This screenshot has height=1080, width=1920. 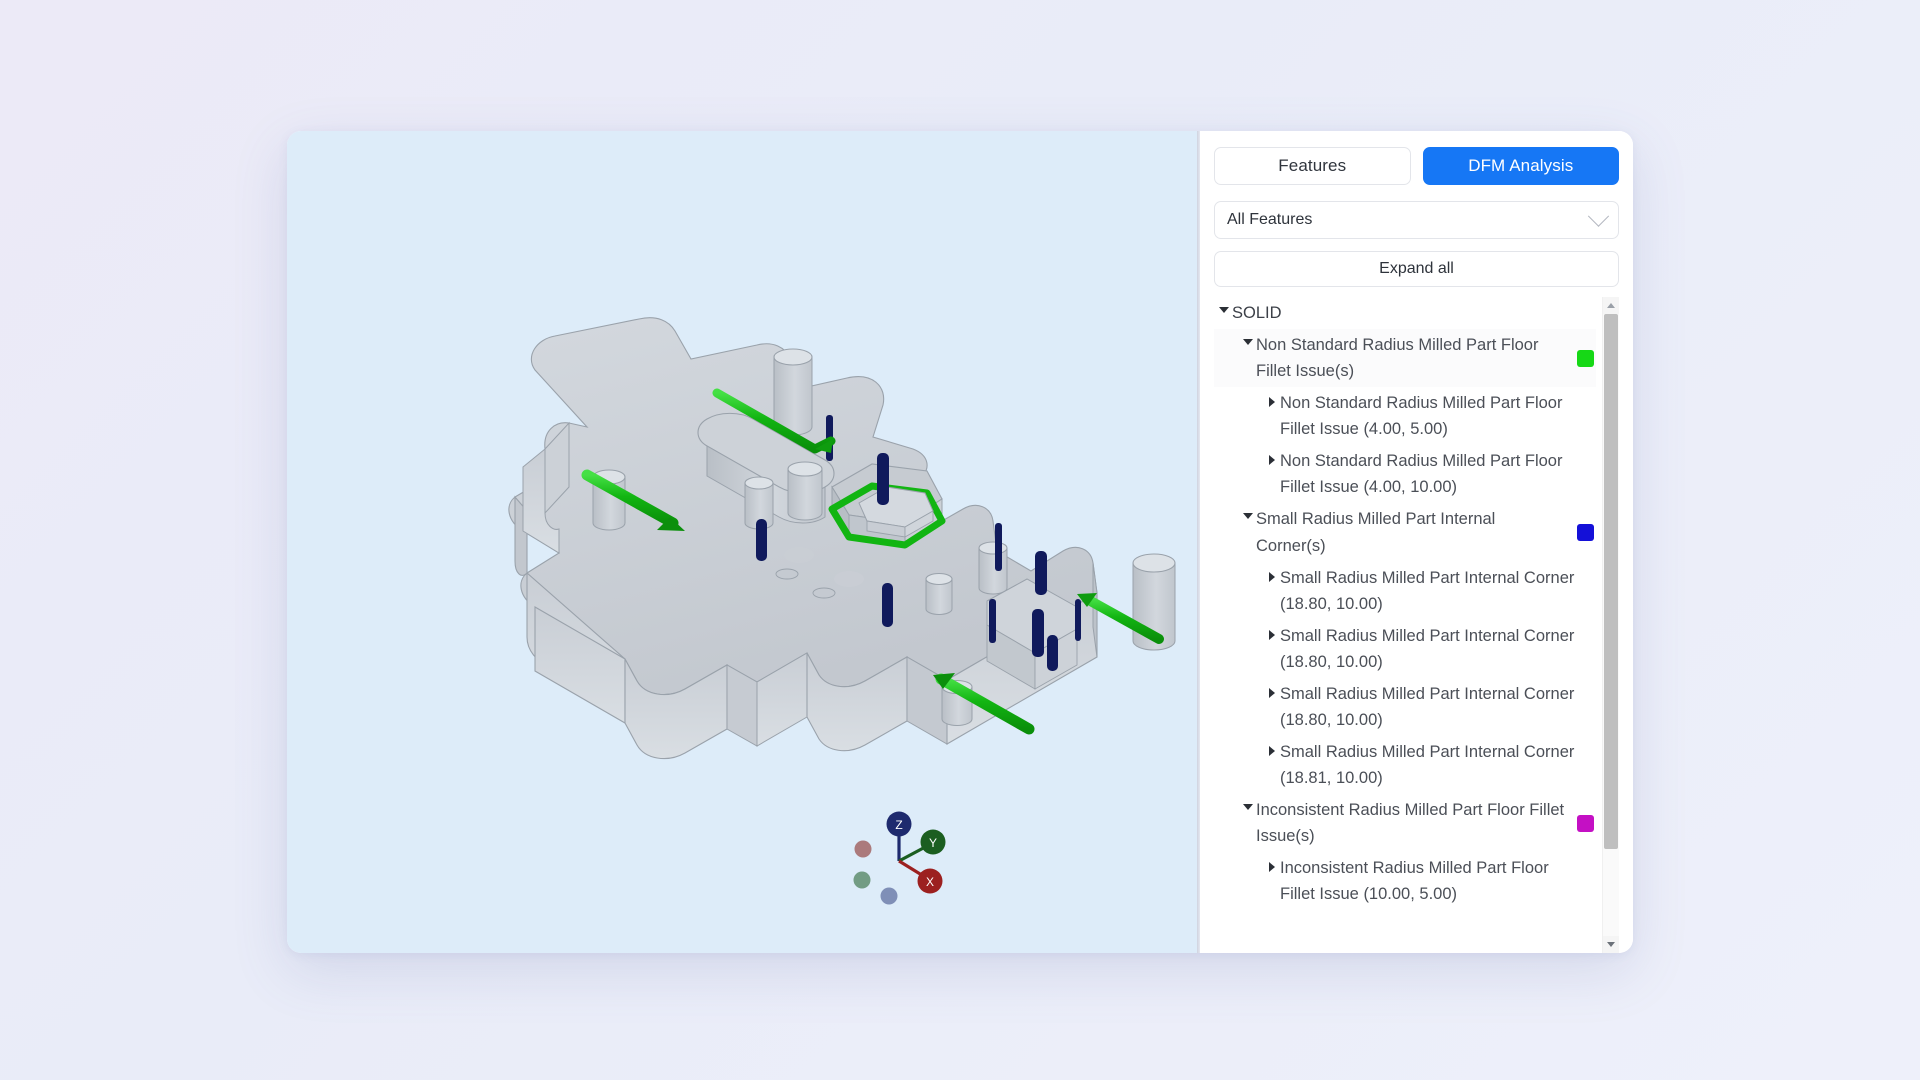 I want to click on expand-all-label: Expand all, so click(x=1416, y=268).